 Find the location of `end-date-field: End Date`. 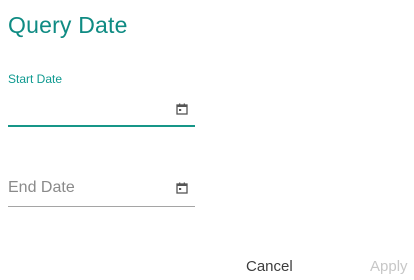

end-date-field: End Date is located at coordinates (101, 194).